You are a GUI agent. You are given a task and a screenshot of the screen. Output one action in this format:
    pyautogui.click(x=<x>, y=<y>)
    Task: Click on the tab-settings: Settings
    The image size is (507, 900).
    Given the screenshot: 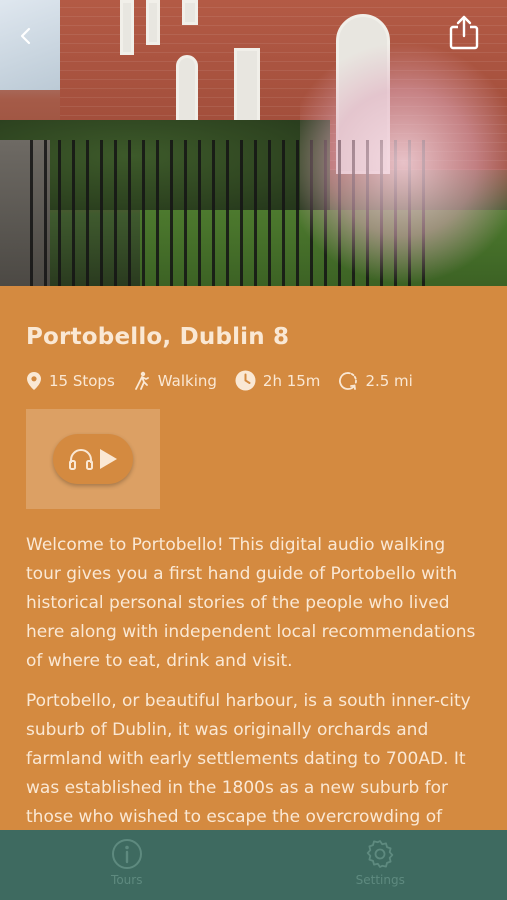 What is the action you would take?
    pyautogui.click(x=380, y=865)
    